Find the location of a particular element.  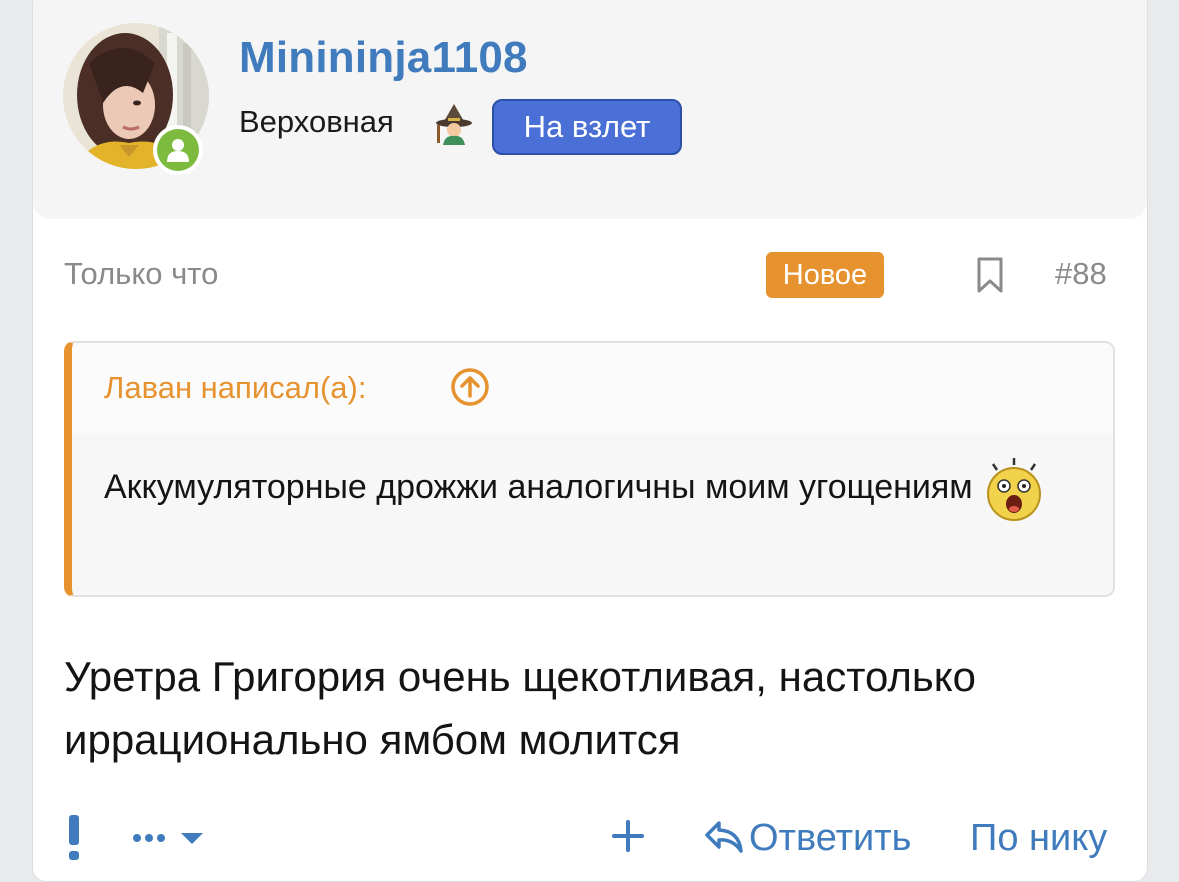

multiquote-plus-button is located at coordinates (628, 836).